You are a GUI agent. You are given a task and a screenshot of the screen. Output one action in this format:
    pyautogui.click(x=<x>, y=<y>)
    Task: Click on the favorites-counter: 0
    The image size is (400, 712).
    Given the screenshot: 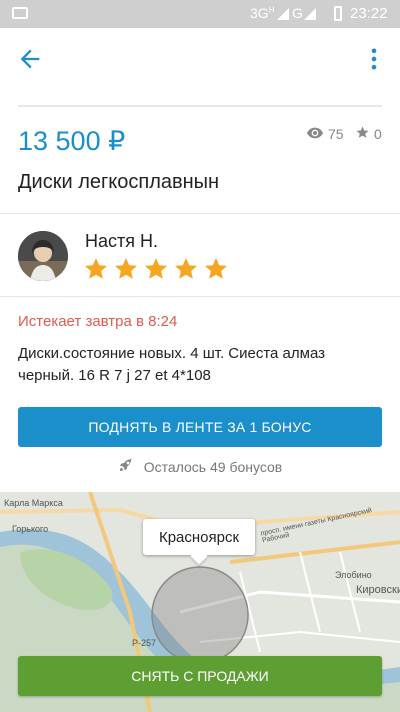 What is the action you would take?
    pyautogui.click(x=369, y=134)
    